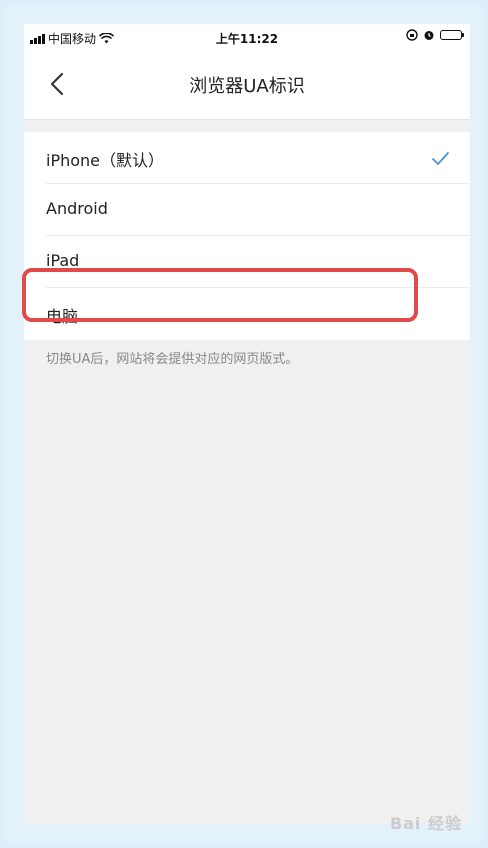 The width and height of the screenshot is (488, 848). I want to click on alarm-icon, so click(429, 35).